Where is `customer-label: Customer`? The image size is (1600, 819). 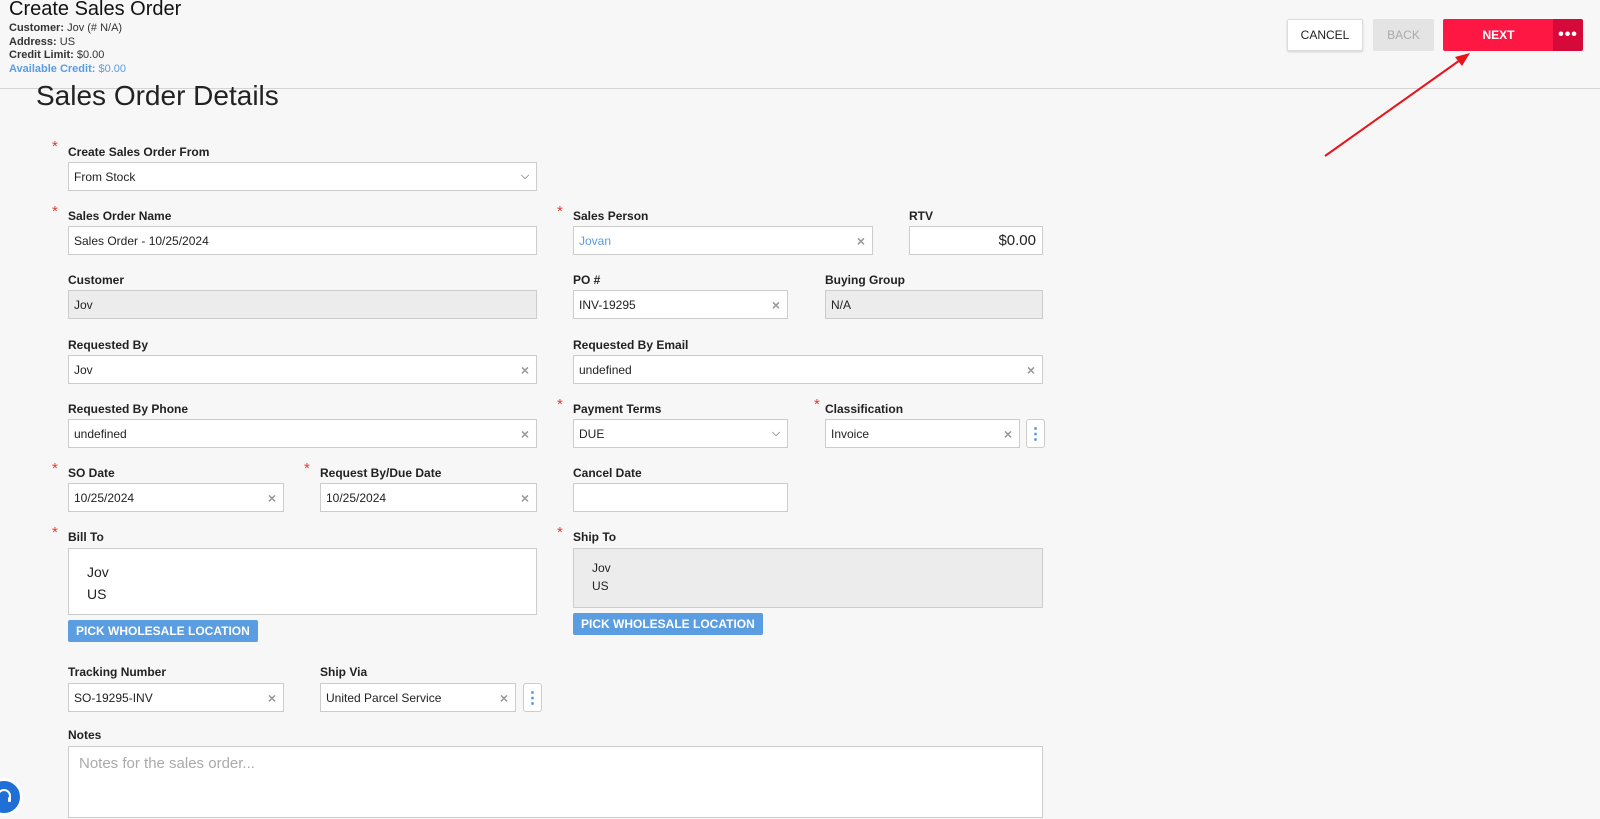 customer-label: Customer is located at coordinates (96, 280).